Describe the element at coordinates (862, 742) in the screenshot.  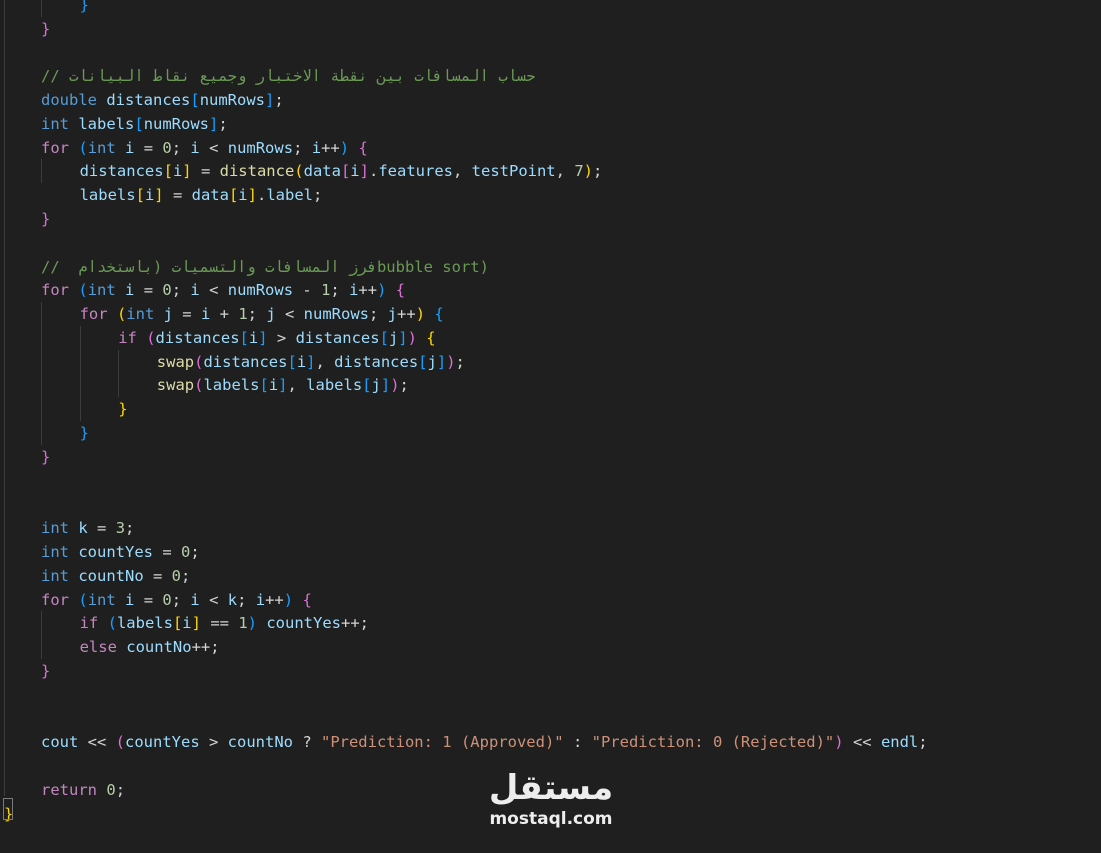
I see `code-token: <<` at that location.